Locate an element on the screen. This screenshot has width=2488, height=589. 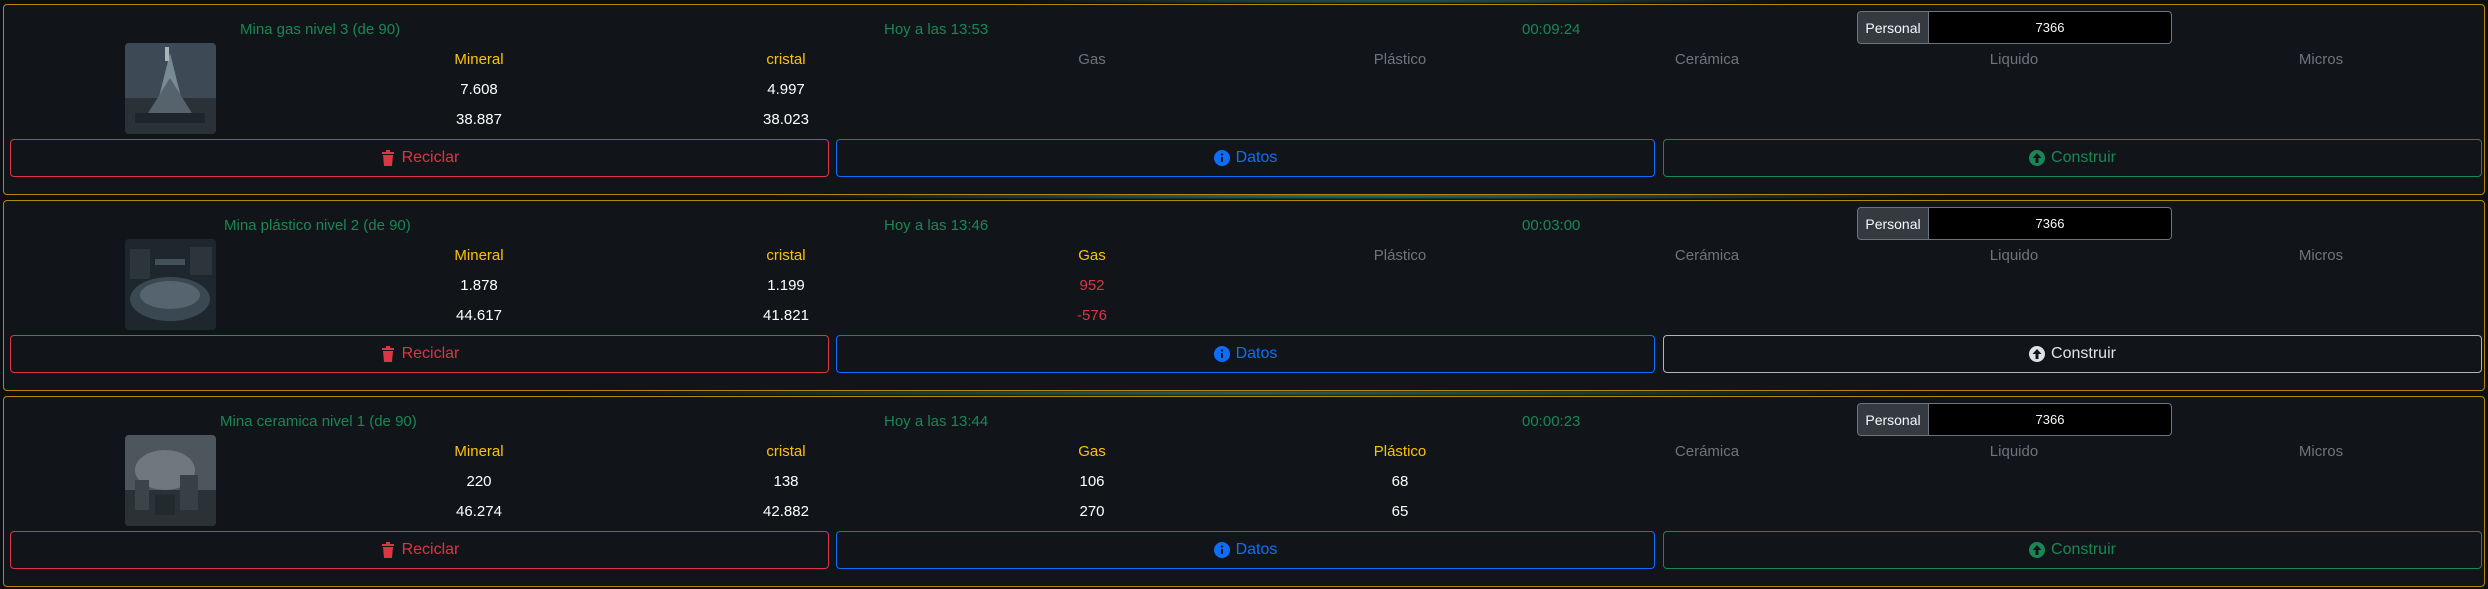
cristal-production: 138 is located at coordinates (786, 481).